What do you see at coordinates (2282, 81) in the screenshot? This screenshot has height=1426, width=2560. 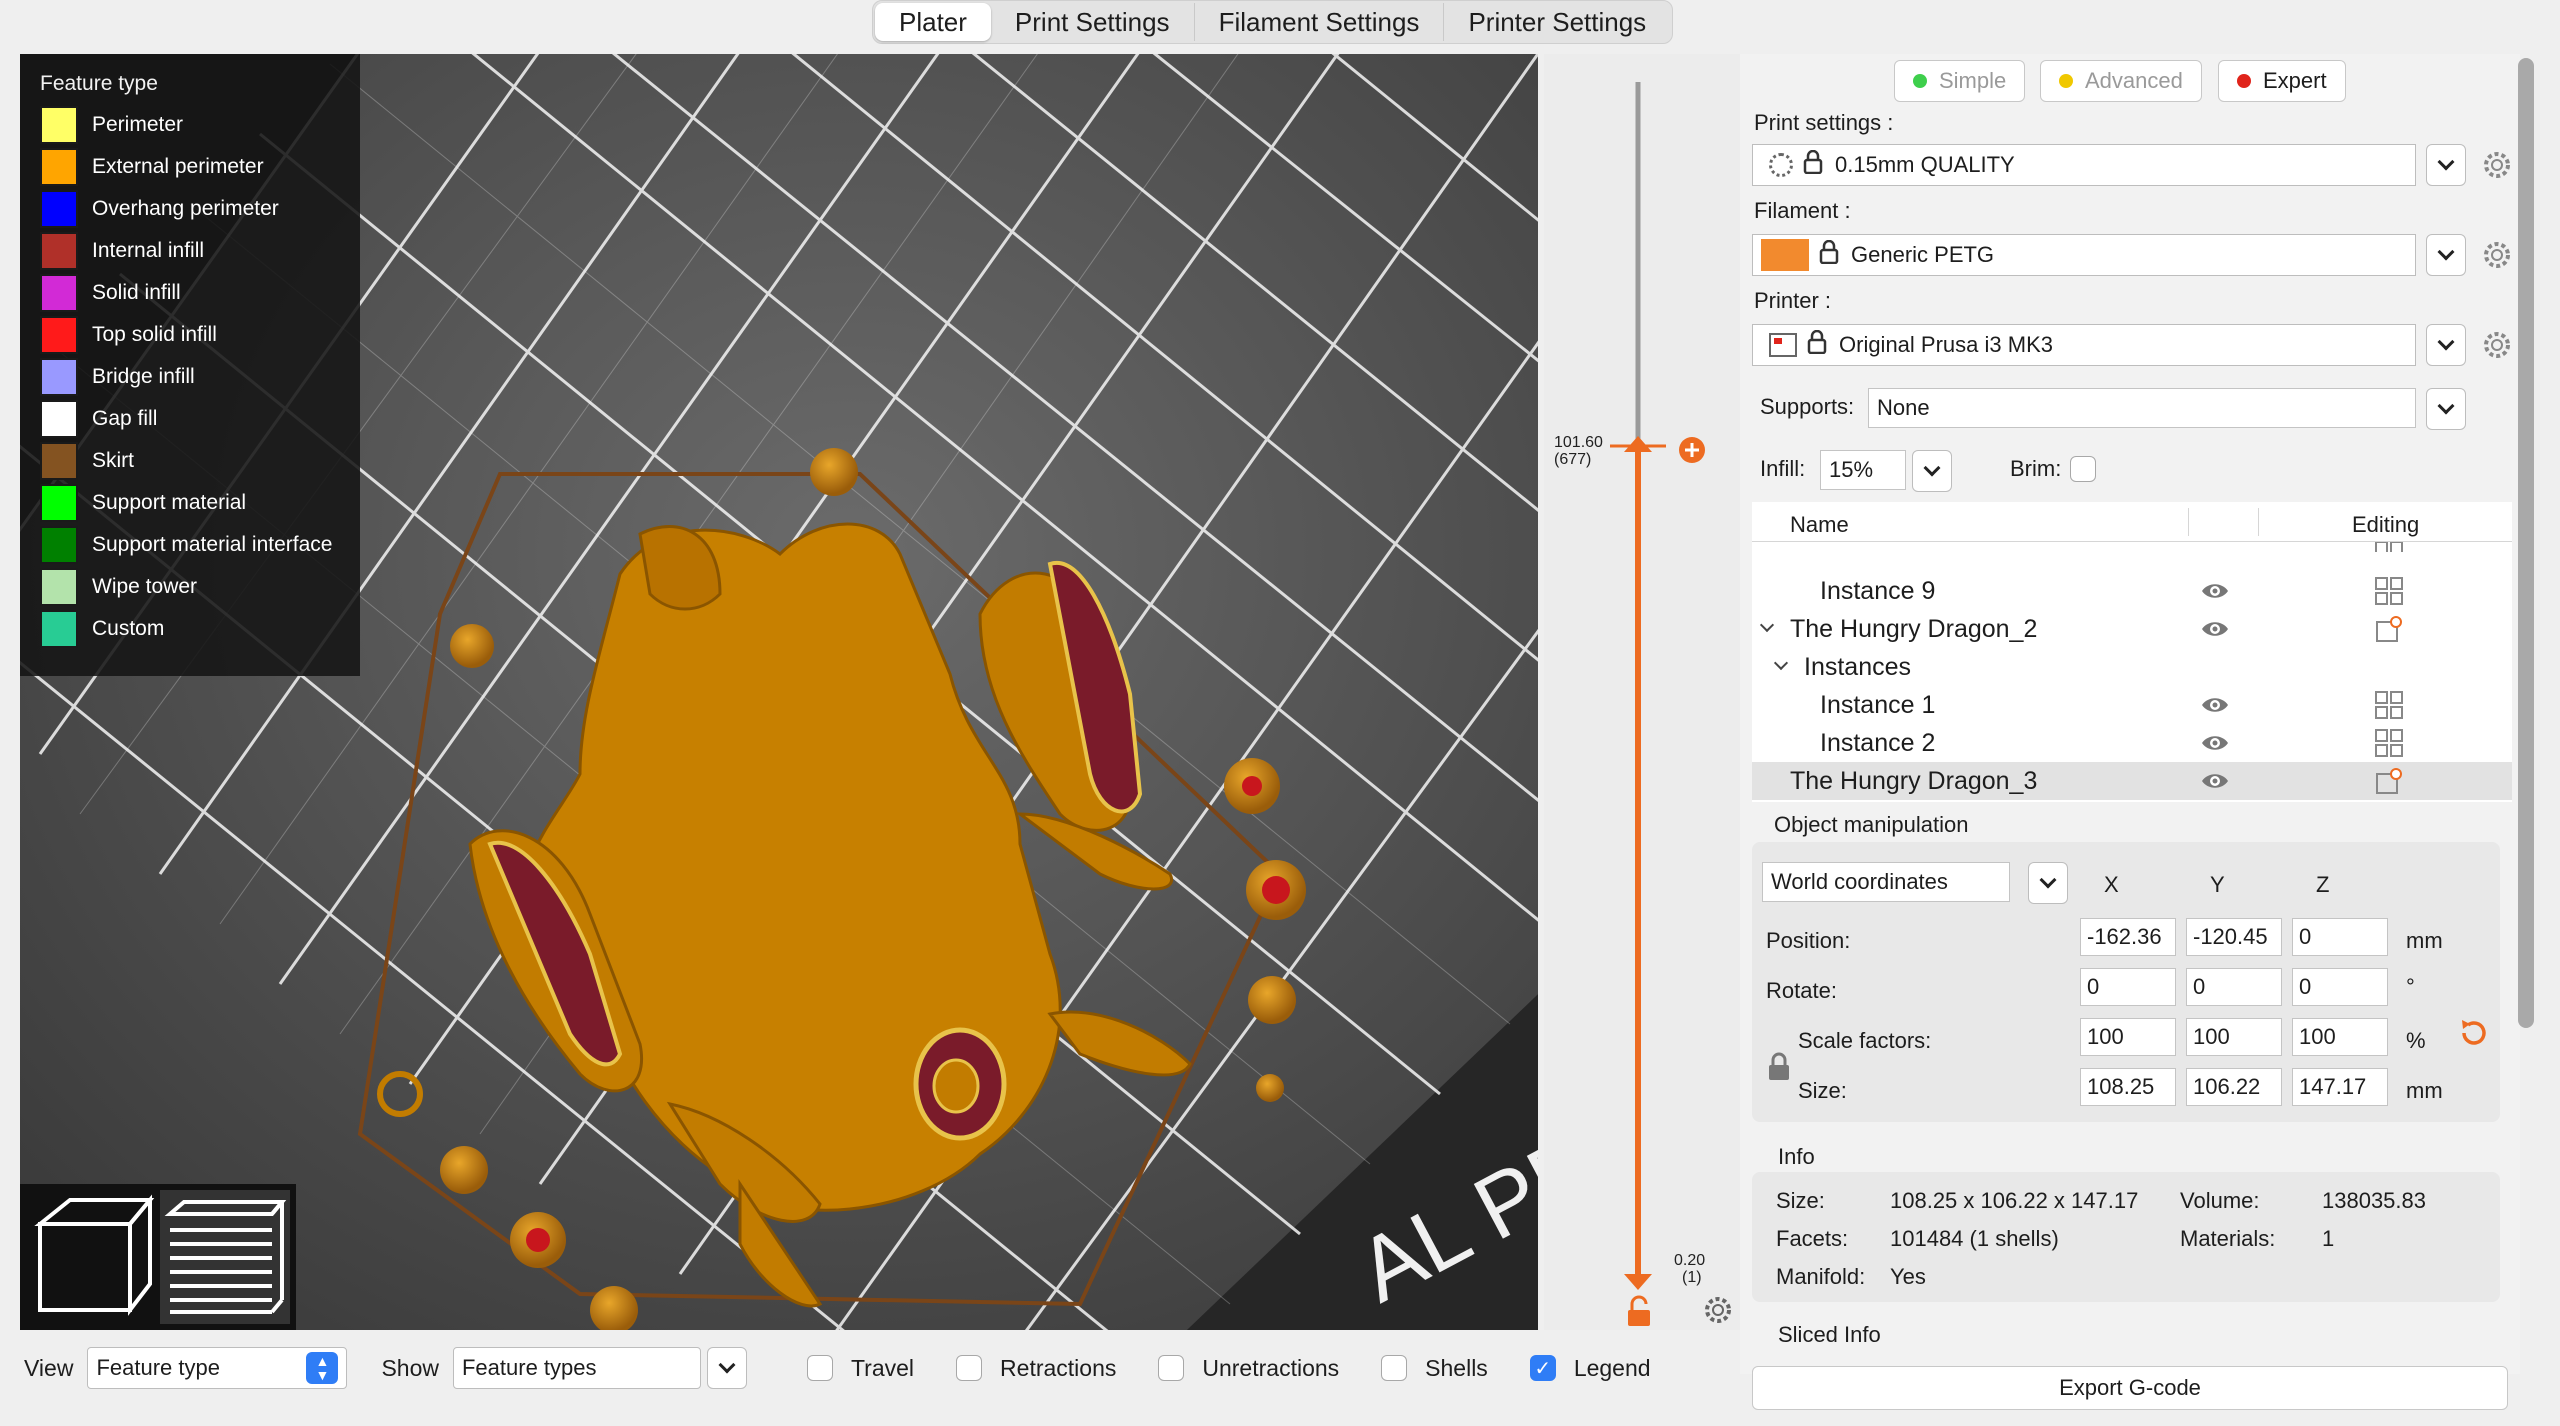 I see `mode-expert-button: Expert` at bounding box center [2282, 81].